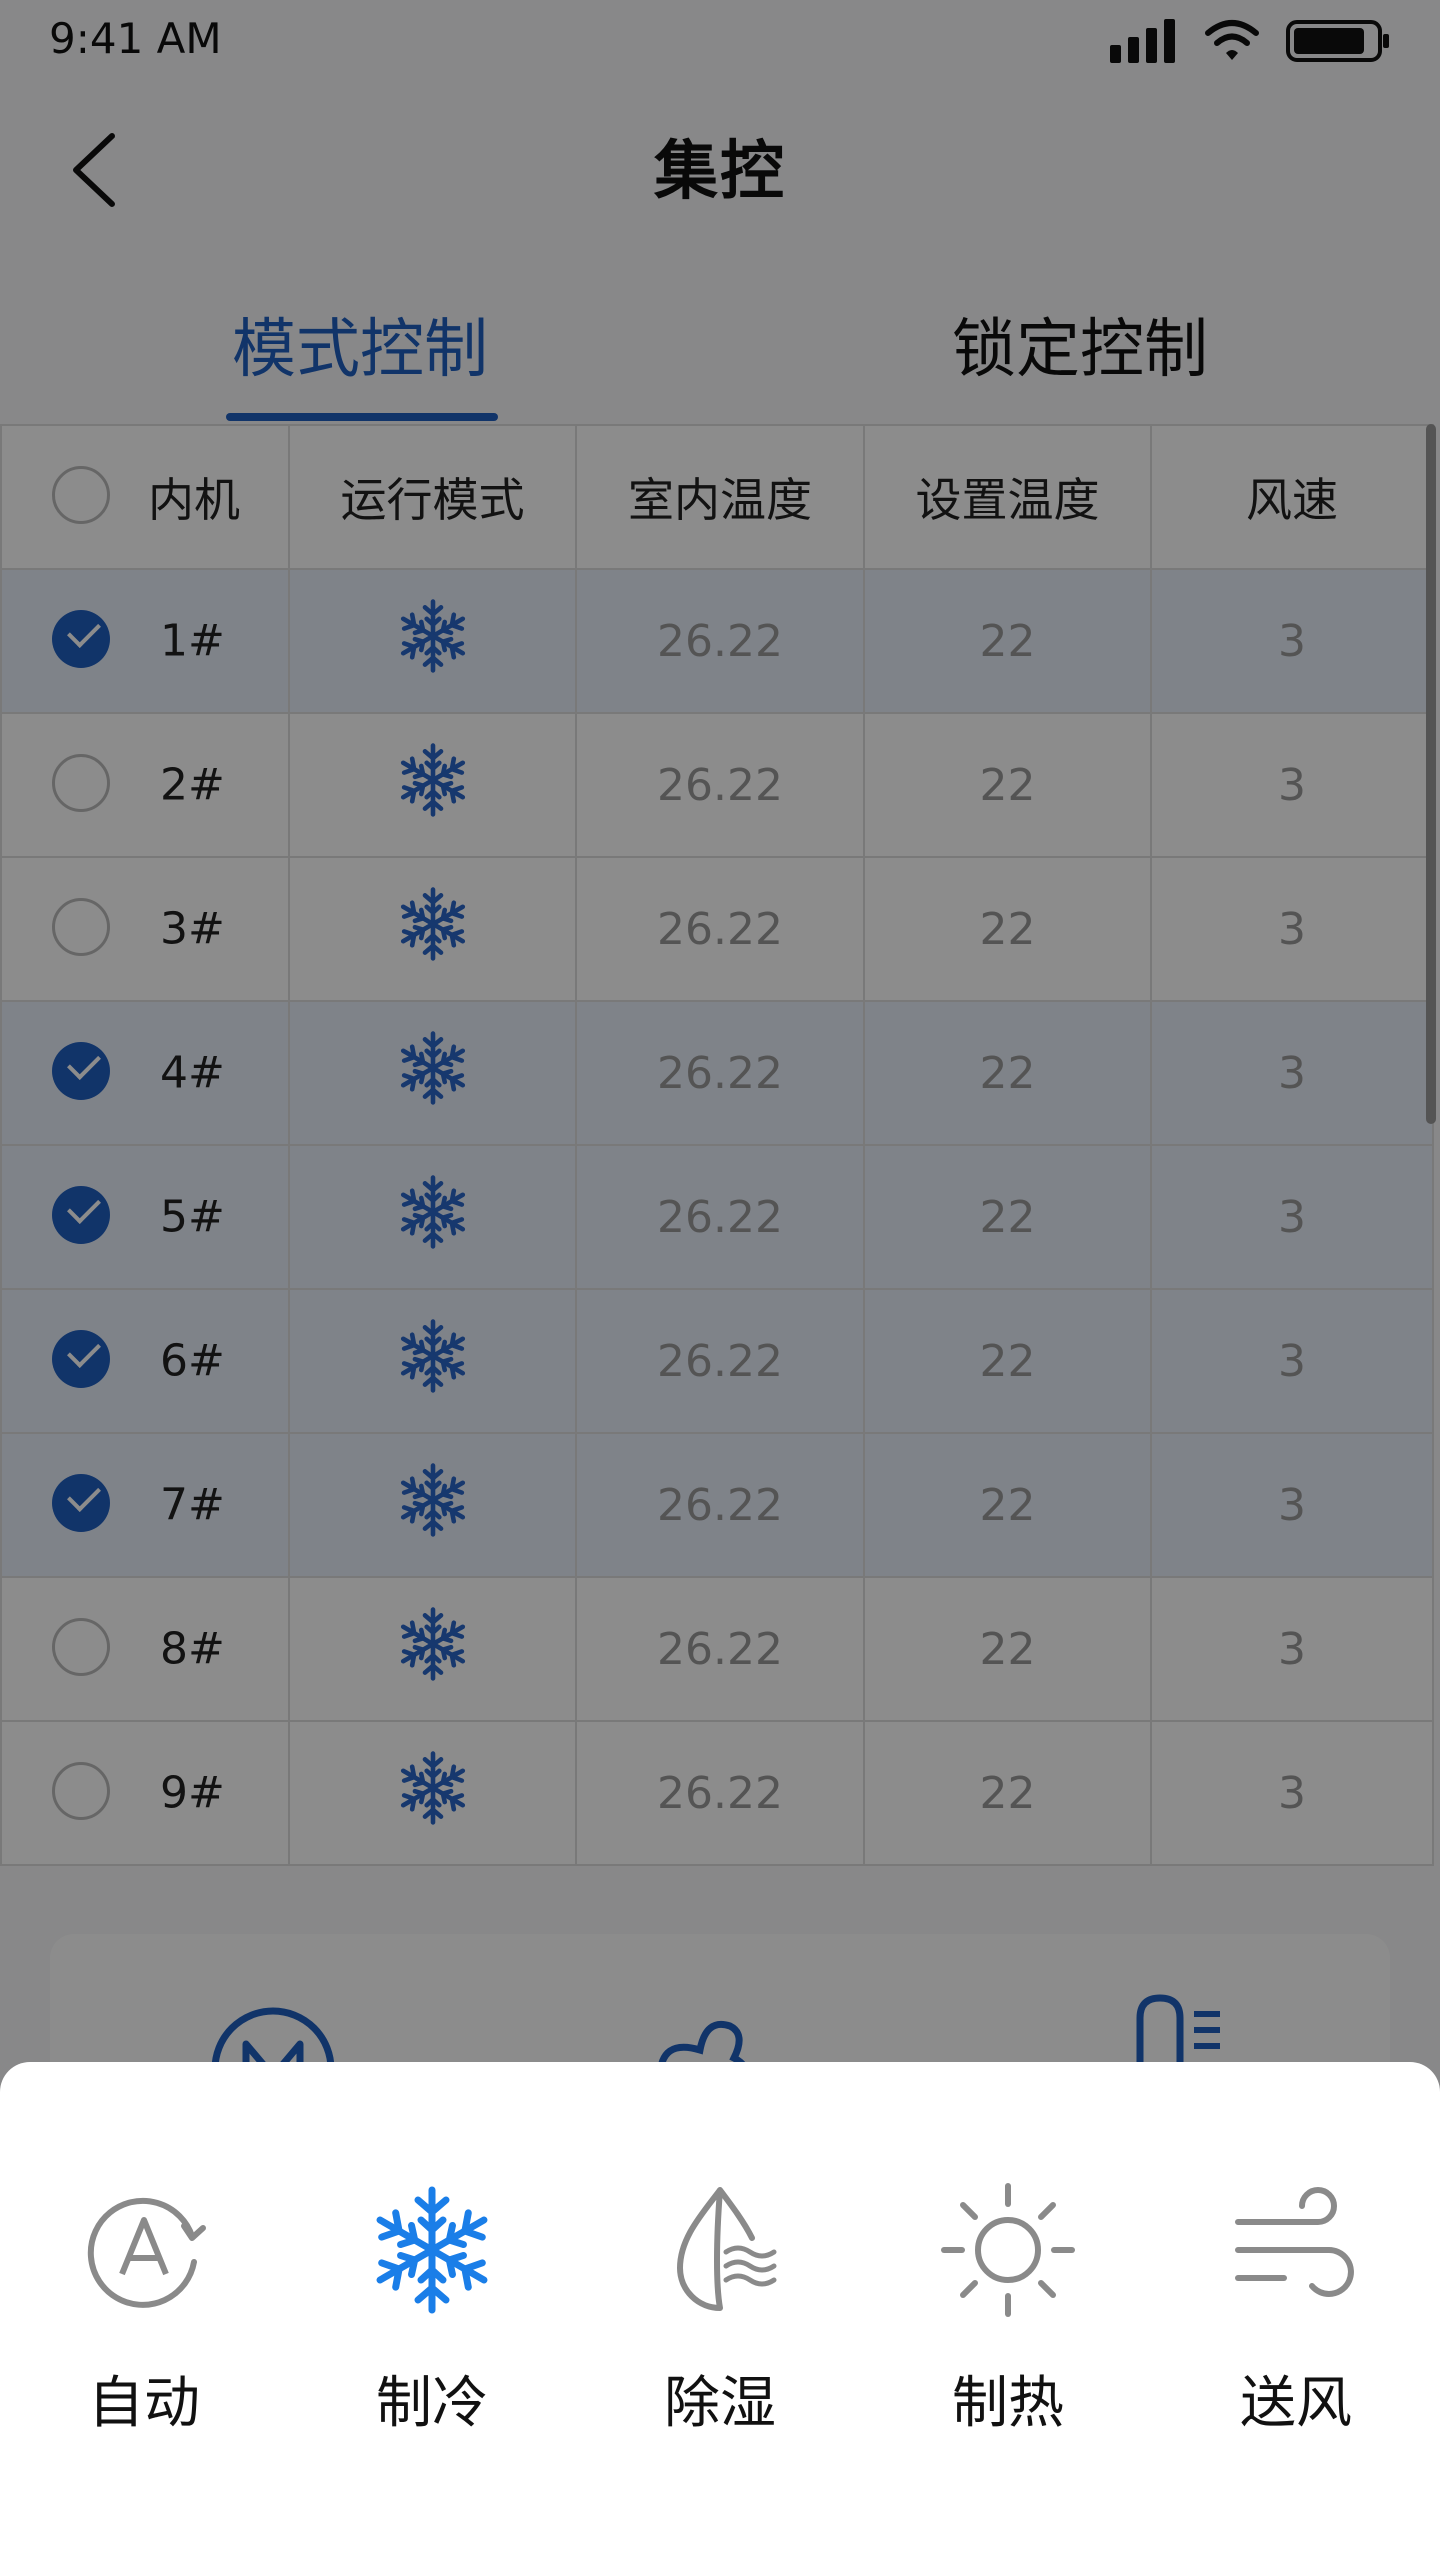 The image size is (1440, 2560). I want to click on mode-option-heat: 制热, so click(1008, 2310).